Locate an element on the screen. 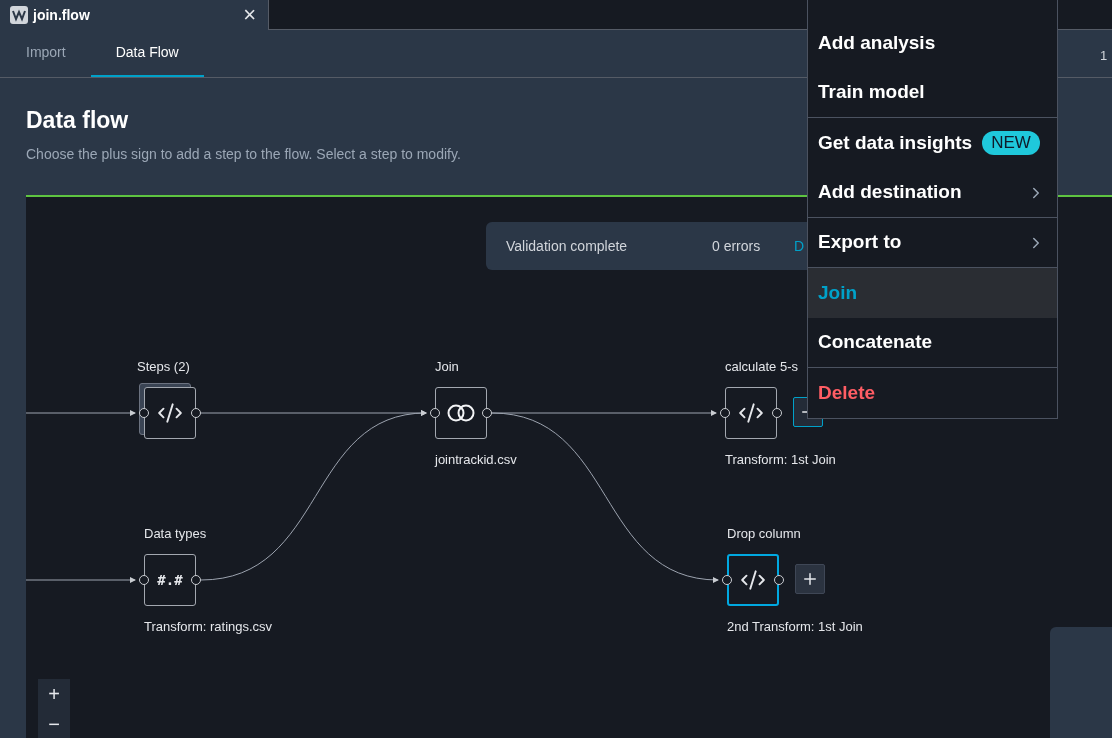  new-badge: NEW is located at coordinates (1011, 143).